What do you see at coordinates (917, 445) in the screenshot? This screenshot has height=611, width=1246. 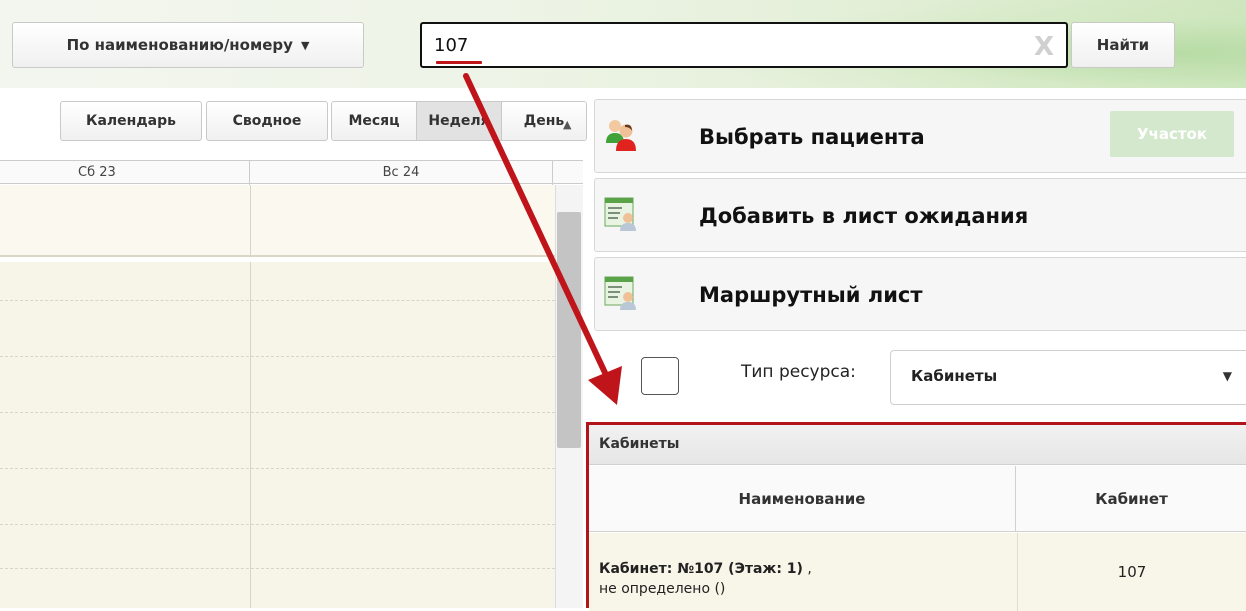 I see `grid-title-bar: Кабинеты` at bounding box center [917, 445].